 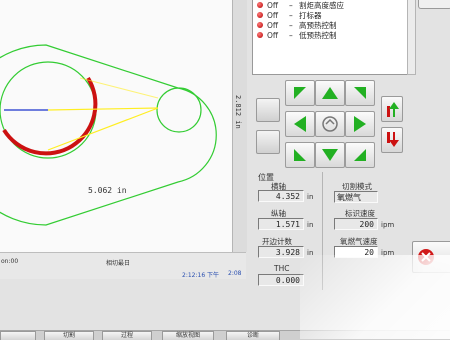 What do you see at coordinates (411, 37) in the screenshot?
I see `list-scrollbar` at bounding box center [411, 37].